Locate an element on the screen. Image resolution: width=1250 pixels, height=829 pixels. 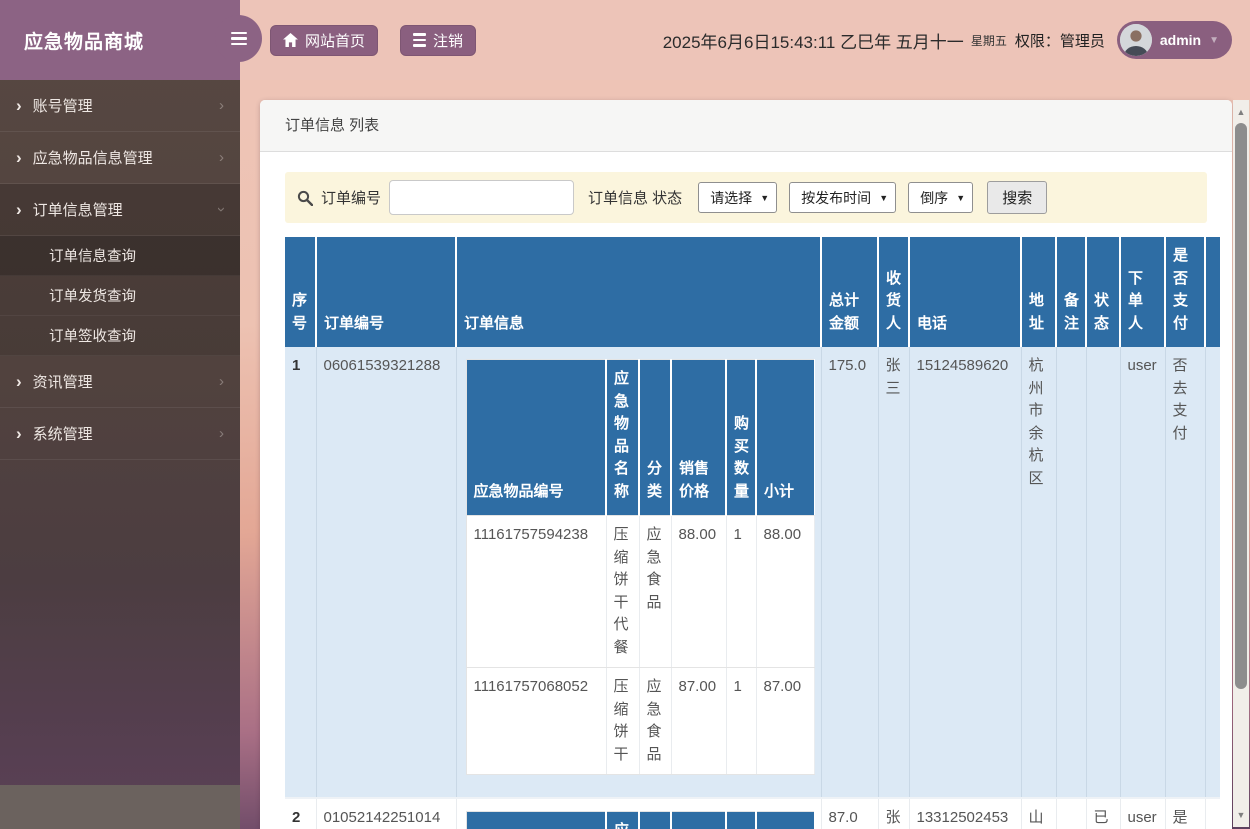
col-phone: 电话 is located at coordinates (965, 292).